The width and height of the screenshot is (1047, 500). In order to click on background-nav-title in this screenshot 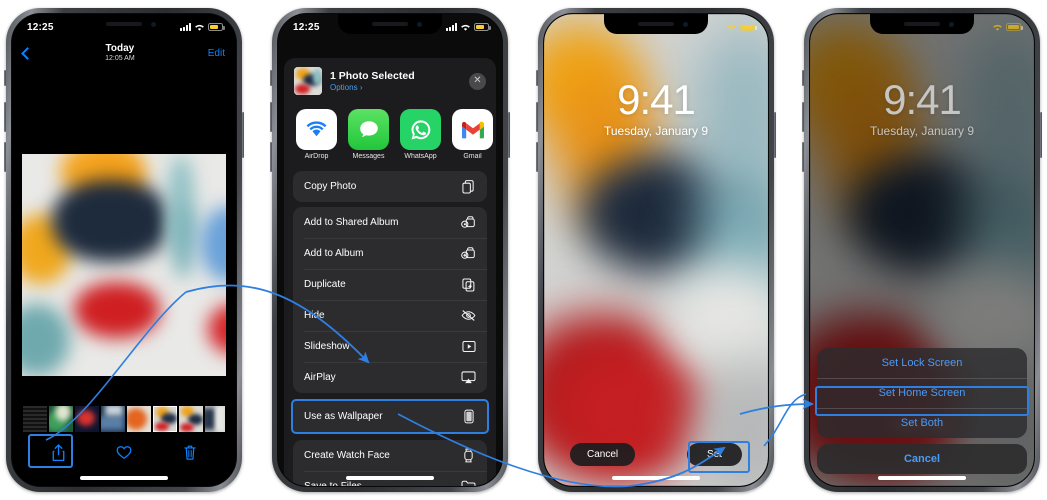, I will do `click(390, 45)`.